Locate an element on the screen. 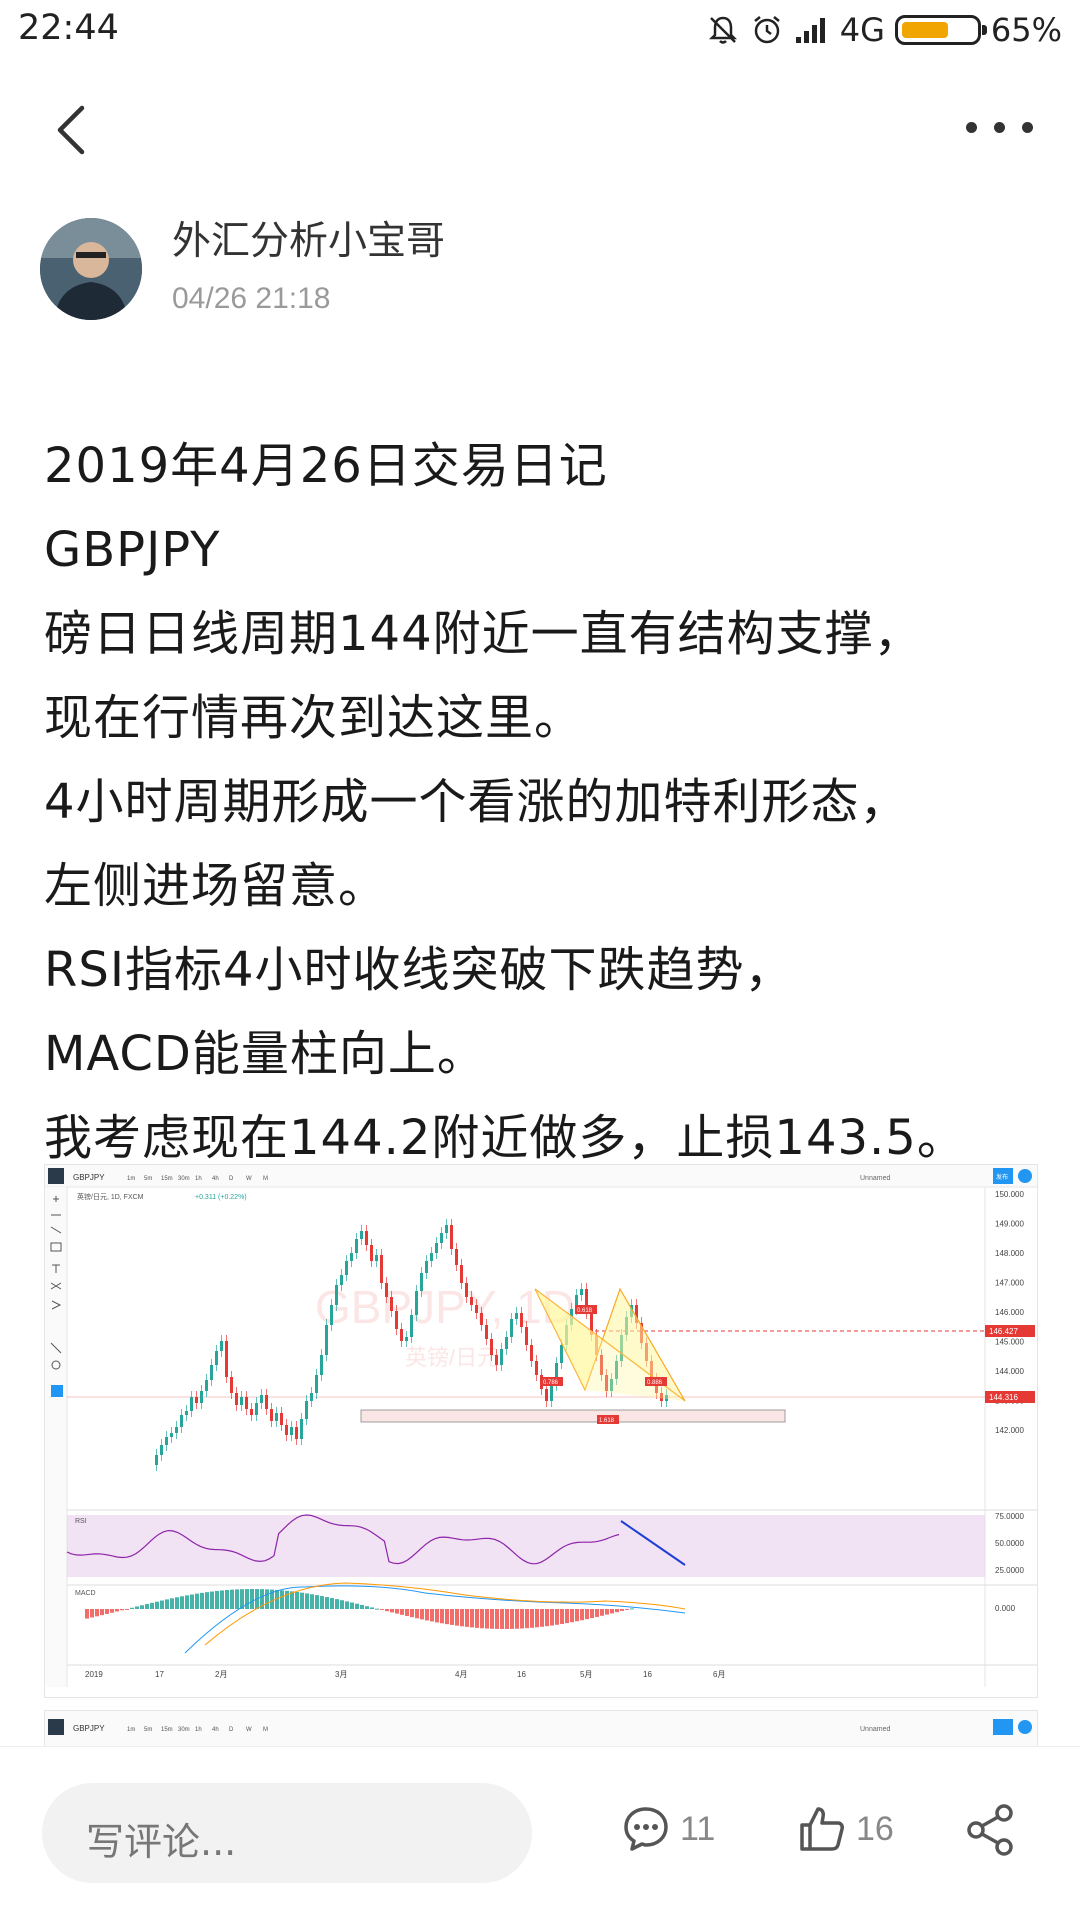 The image size is (1080, 1921). alarm-icon is located at coordinates (766, 30).